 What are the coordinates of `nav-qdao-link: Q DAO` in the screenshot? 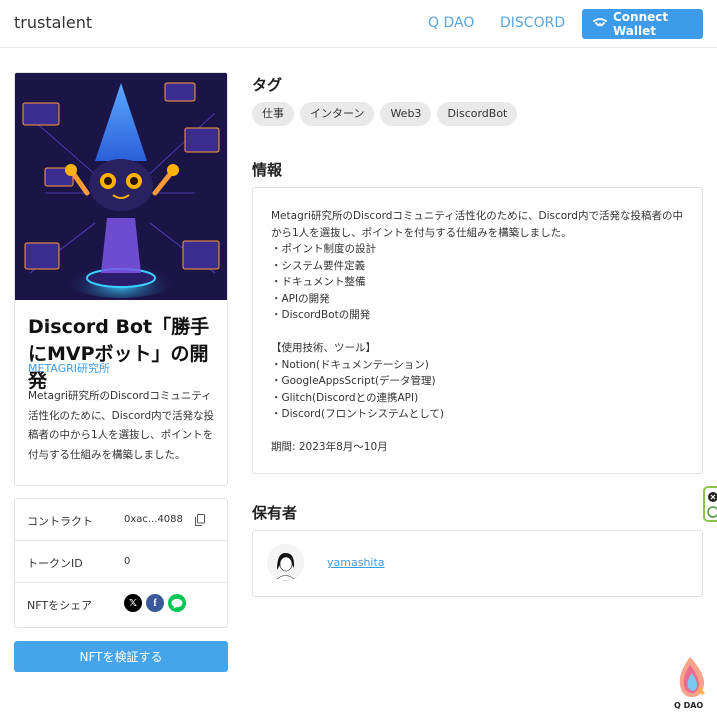 It's located at (451, 23).